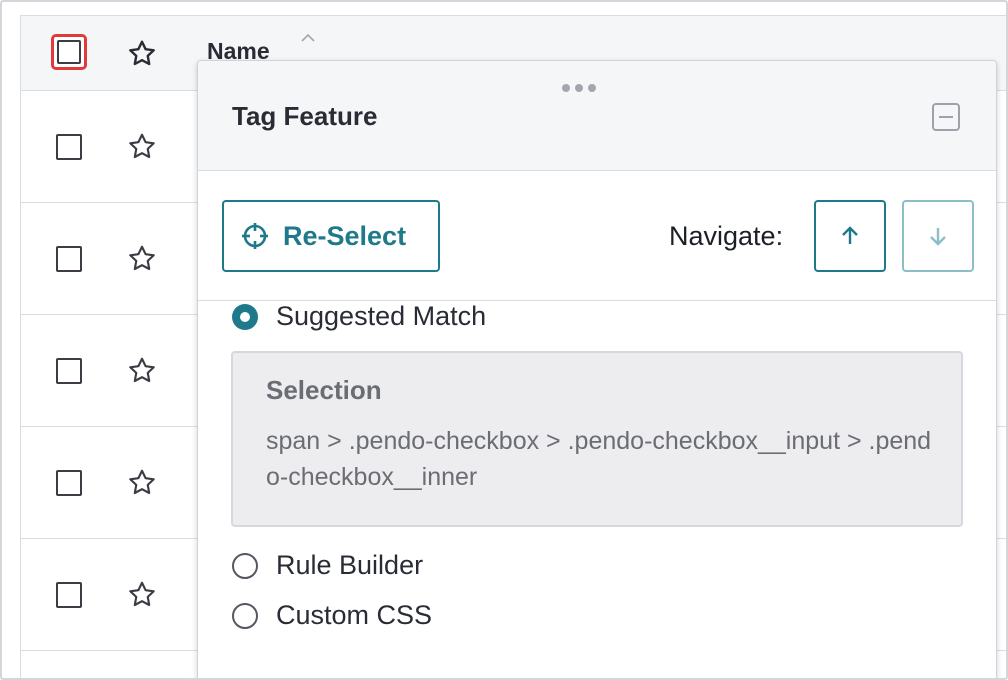 This screenshot has width=1008, height=680. Describe the element at coordinates (245, 565) in the screenshot. I see `radio-rule-builder` at that location.